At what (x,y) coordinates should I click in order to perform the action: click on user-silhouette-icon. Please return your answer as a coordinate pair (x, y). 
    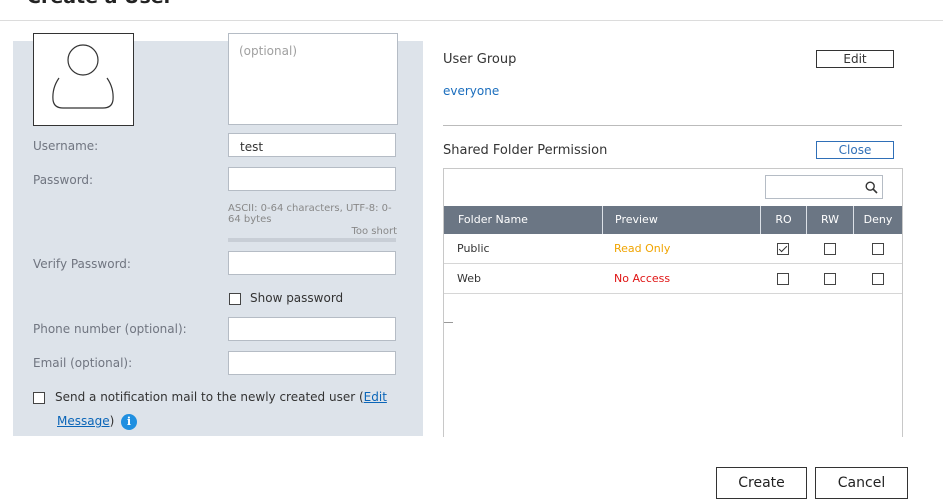
    Looking at the image, I should click on (83, 76).